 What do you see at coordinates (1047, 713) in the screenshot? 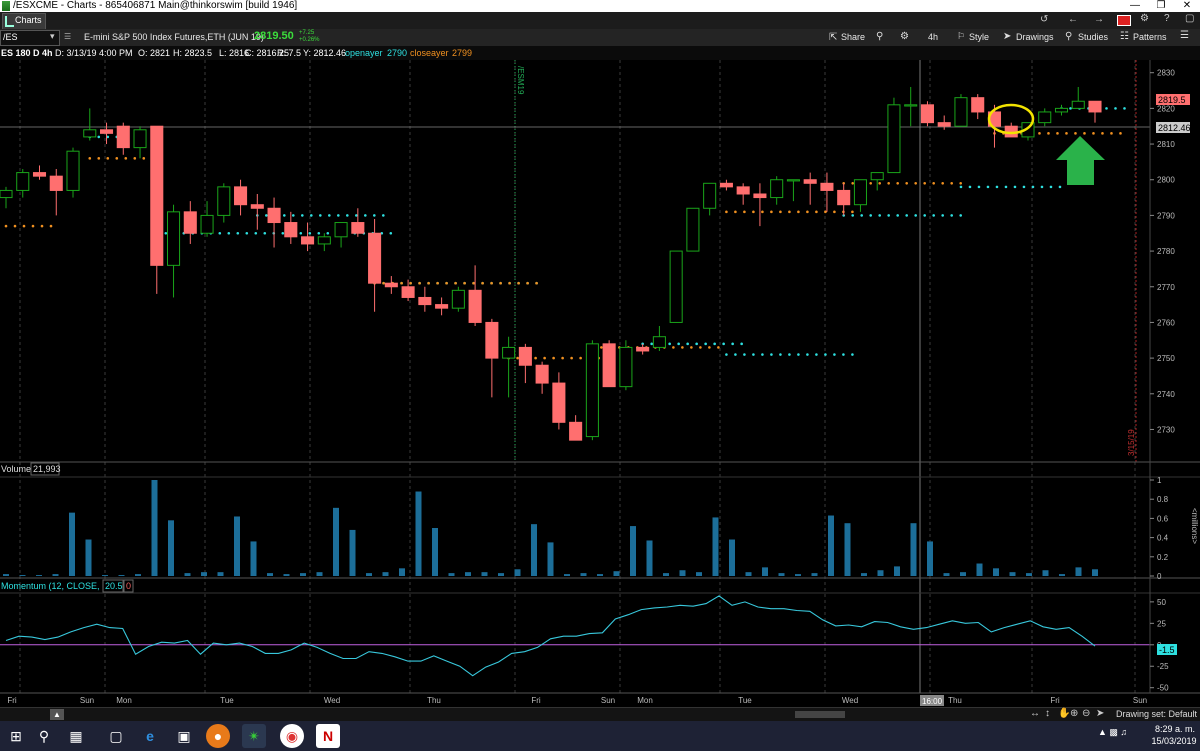
I see `pan-right-icon: ↕` at bounding box center [1047, 713].